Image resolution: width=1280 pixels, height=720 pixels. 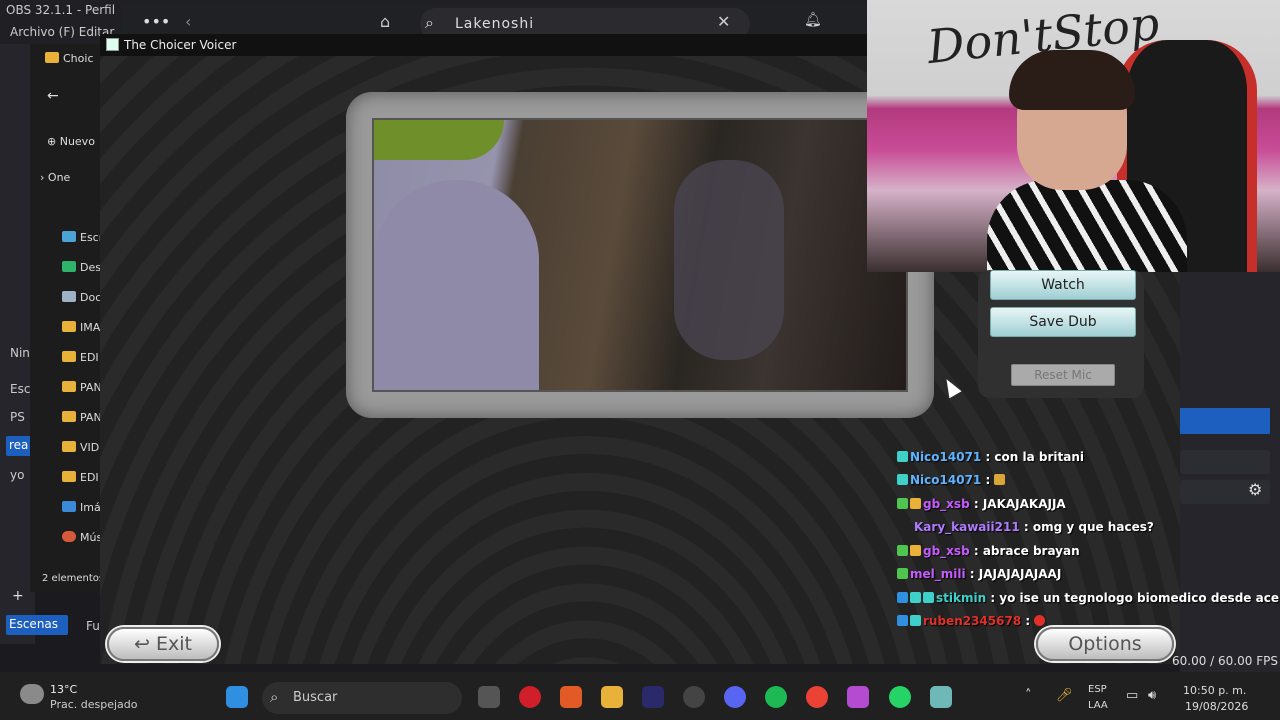 What do you see at coordinates (981, 507) in the screenshot?
I see `chat-message: gb_xsb : JAKAJAKAJJA` at bounding box center [981, 507].